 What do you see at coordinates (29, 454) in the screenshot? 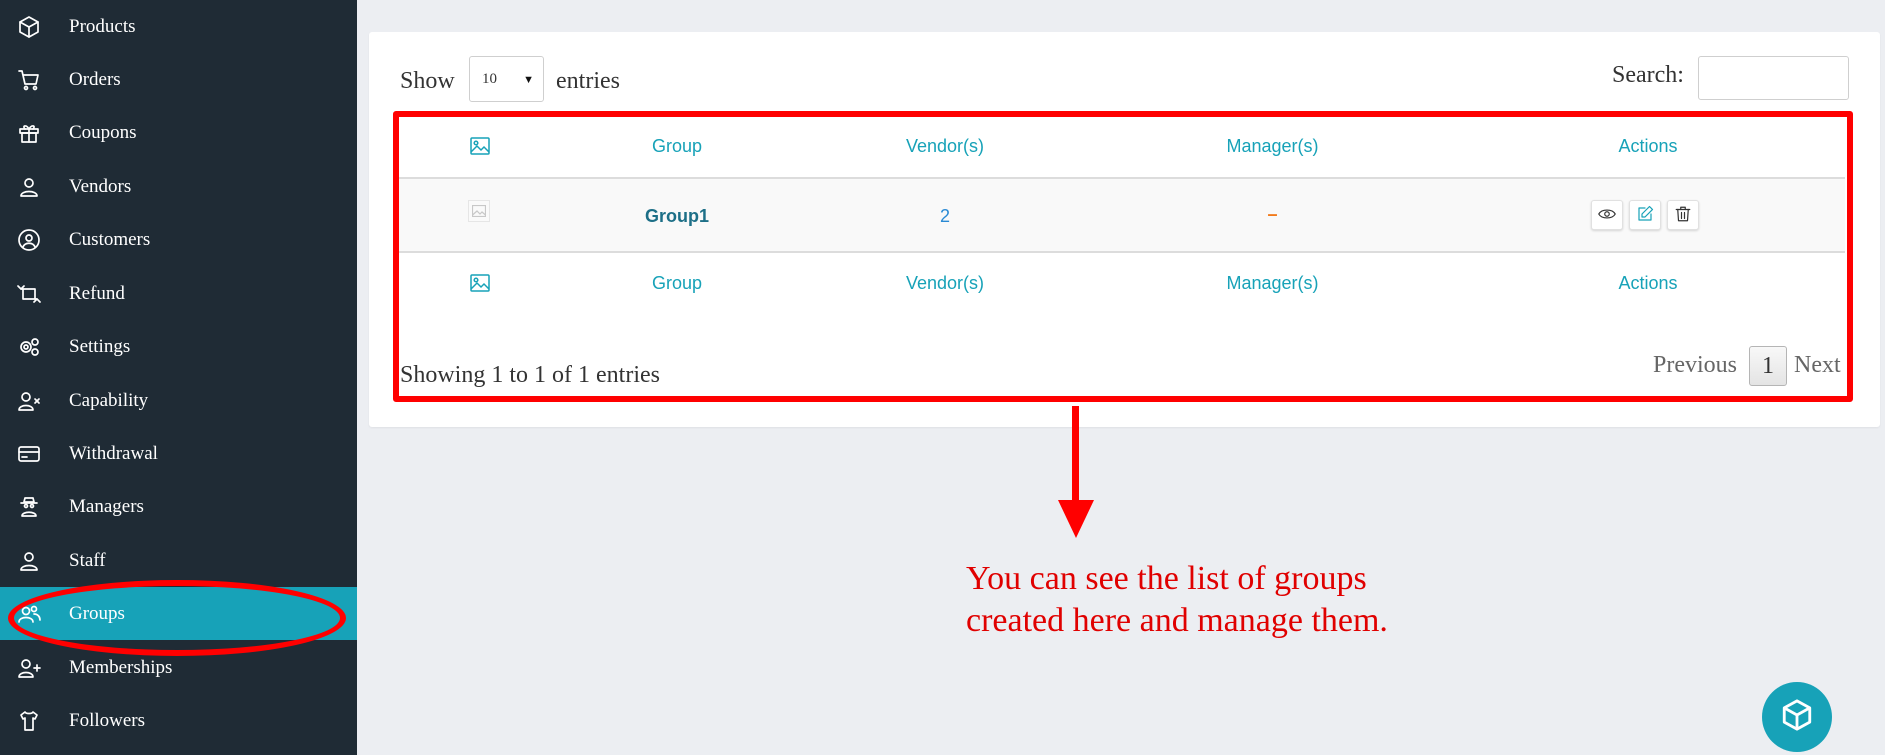
I see `credit-card-icon` at bounding box center [29, 454].